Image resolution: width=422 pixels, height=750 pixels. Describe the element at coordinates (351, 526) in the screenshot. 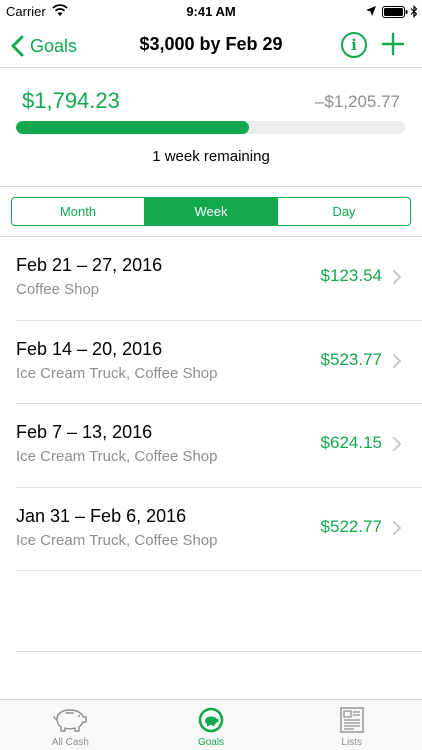

I see `week-amount: $522.77` at that location.